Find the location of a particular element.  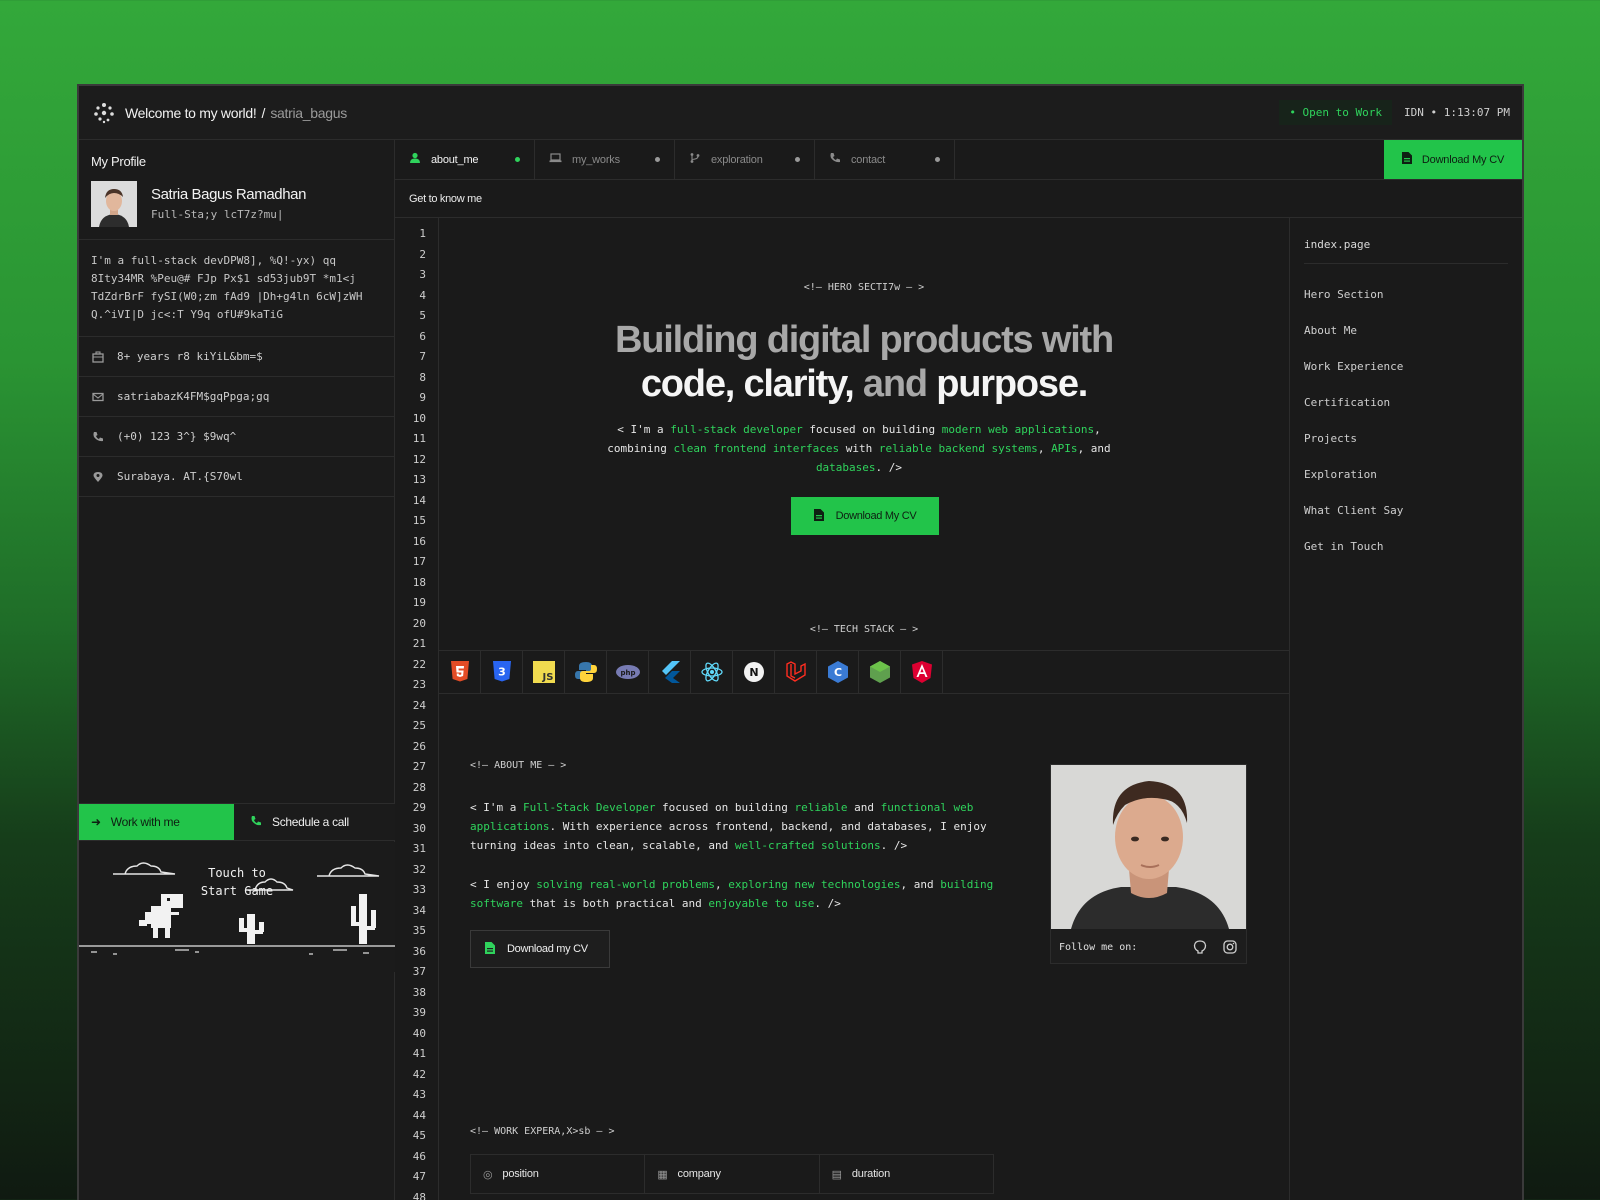

work-comment: <!— WORK EXPERA,X>sb — > is located at coordinates (542, 1131).